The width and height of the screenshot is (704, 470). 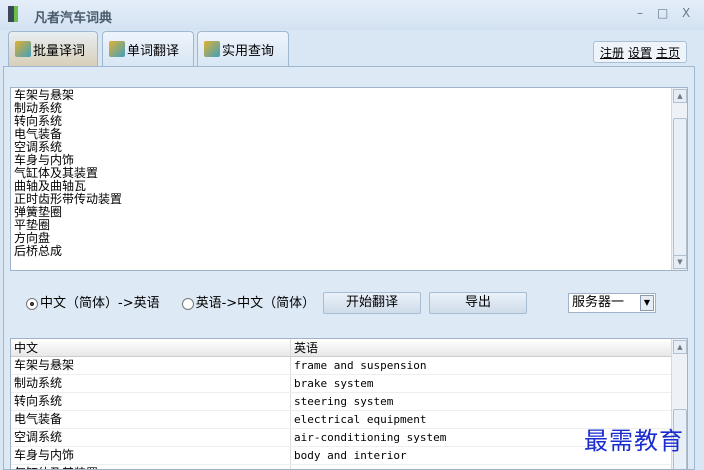 What do you see at coordinates (248, 51) in the screenshot?
I see `tab-label: 实用查询` at bounding box center [248, 51].